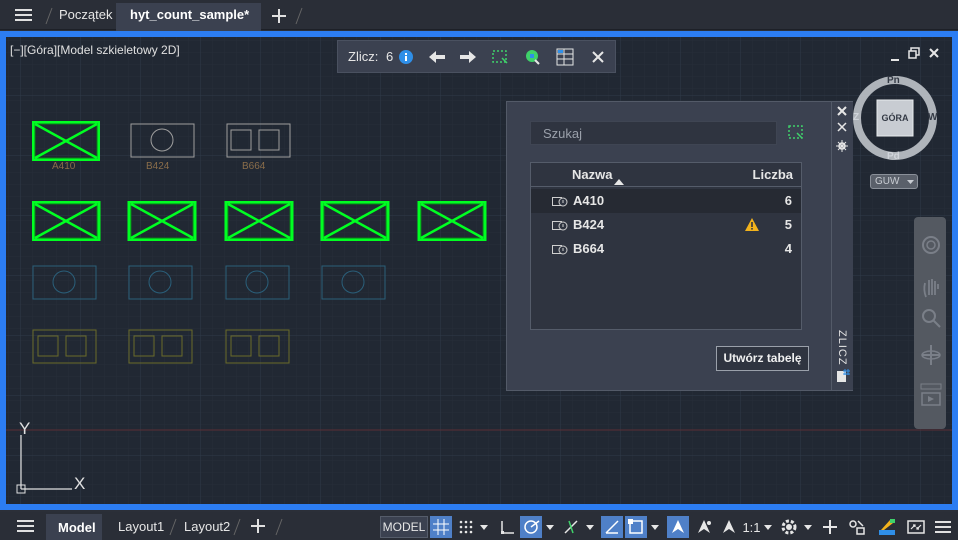 The height and width of the screenshot is (540, 958). I want to click on close-icon, so click(598, 57).